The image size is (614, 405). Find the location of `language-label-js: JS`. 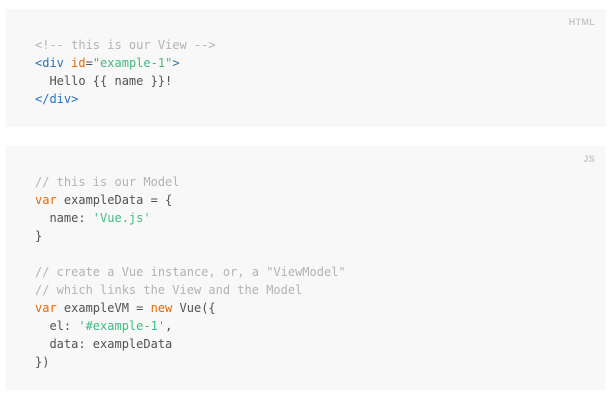

language-label-js: JS is located at coordinates (589, 159).